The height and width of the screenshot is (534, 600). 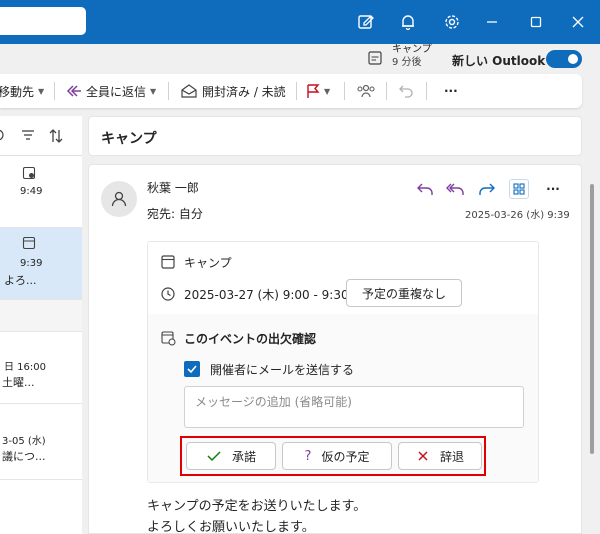 I want to click on more-options-button: ···, so click(x=451, y=91).